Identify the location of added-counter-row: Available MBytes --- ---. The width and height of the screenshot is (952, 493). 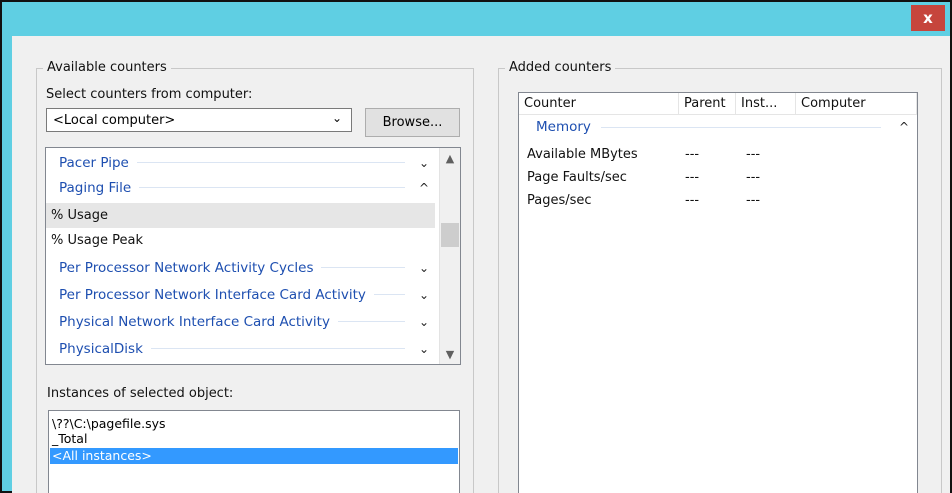
(718, 155).